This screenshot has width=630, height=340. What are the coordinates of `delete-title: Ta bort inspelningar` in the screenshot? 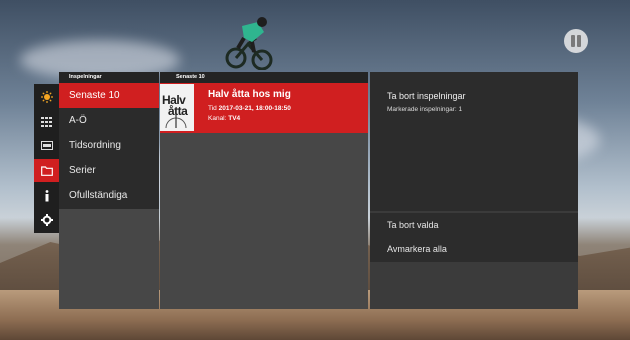 It's located at (426, 96).